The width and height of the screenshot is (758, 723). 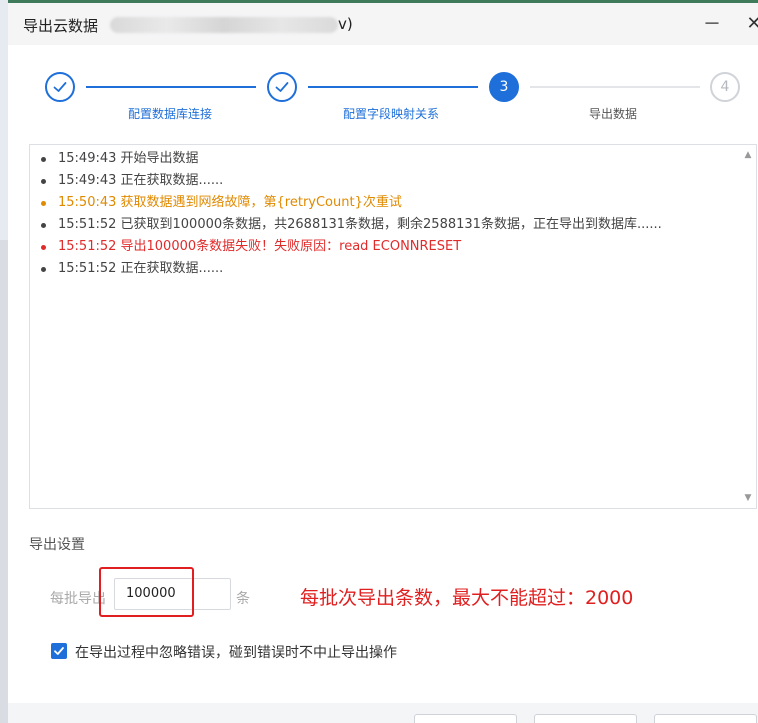 What do you see at coordinates (613, 114) in the screenshot?
I see `step-3-label: 导出数据` at bounding box center [613, 114].